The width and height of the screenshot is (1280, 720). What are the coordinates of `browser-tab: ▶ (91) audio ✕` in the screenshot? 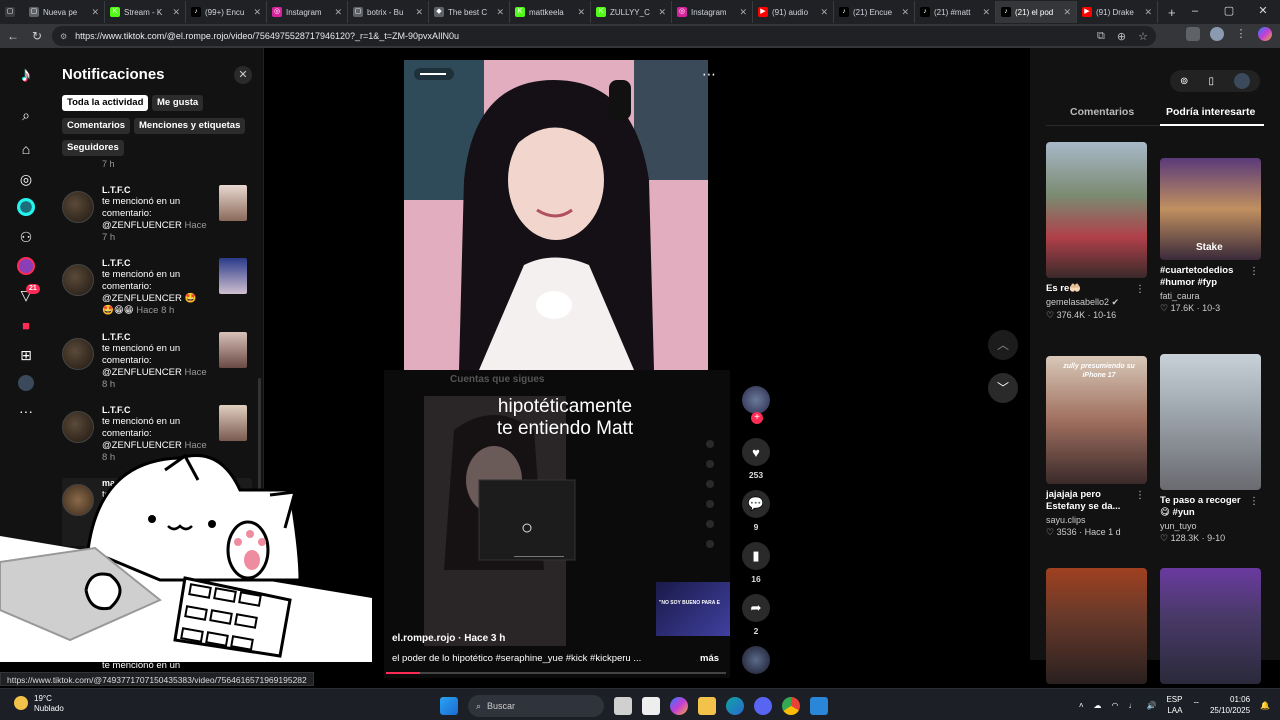 It's located at (793, 12).